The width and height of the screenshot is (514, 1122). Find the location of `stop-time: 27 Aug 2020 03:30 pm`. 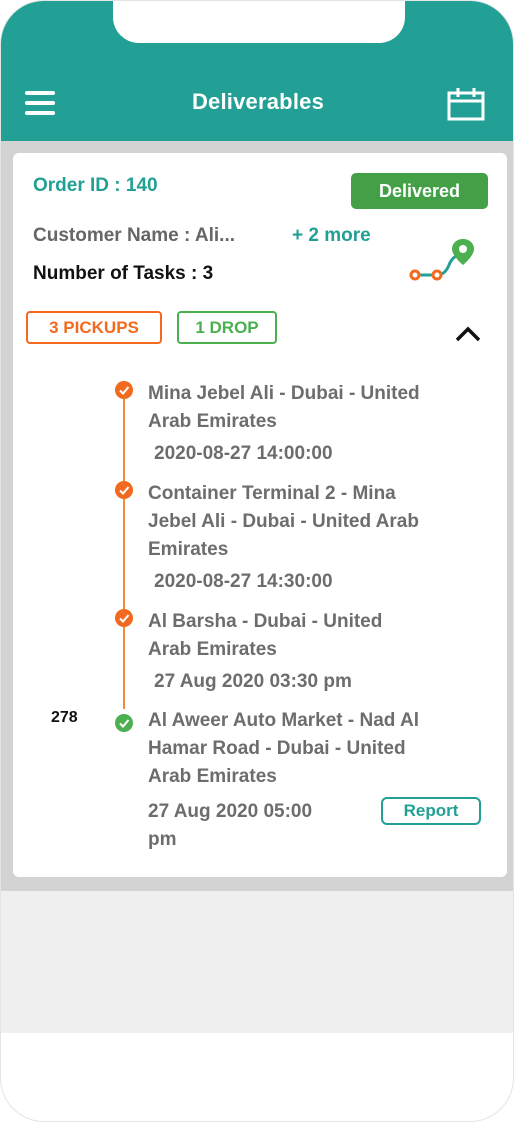

stop-time: 27 Aug 2020 03:30 pm is located at coordinates (253, 681).